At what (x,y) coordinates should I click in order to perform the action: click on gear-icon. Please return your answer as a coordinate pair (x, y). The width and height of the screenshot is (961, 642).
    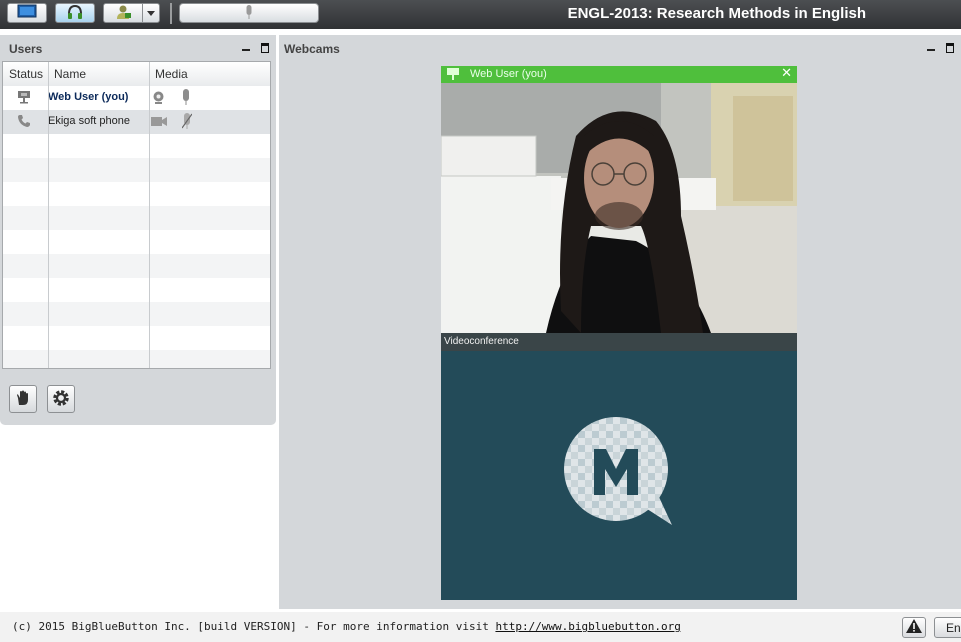
    Looking at the image, I should click on (61, 399).